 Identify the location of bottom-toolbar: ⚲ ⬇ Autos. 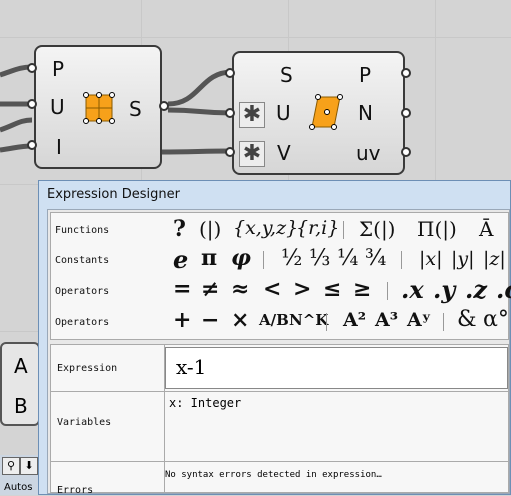
(20, 475).